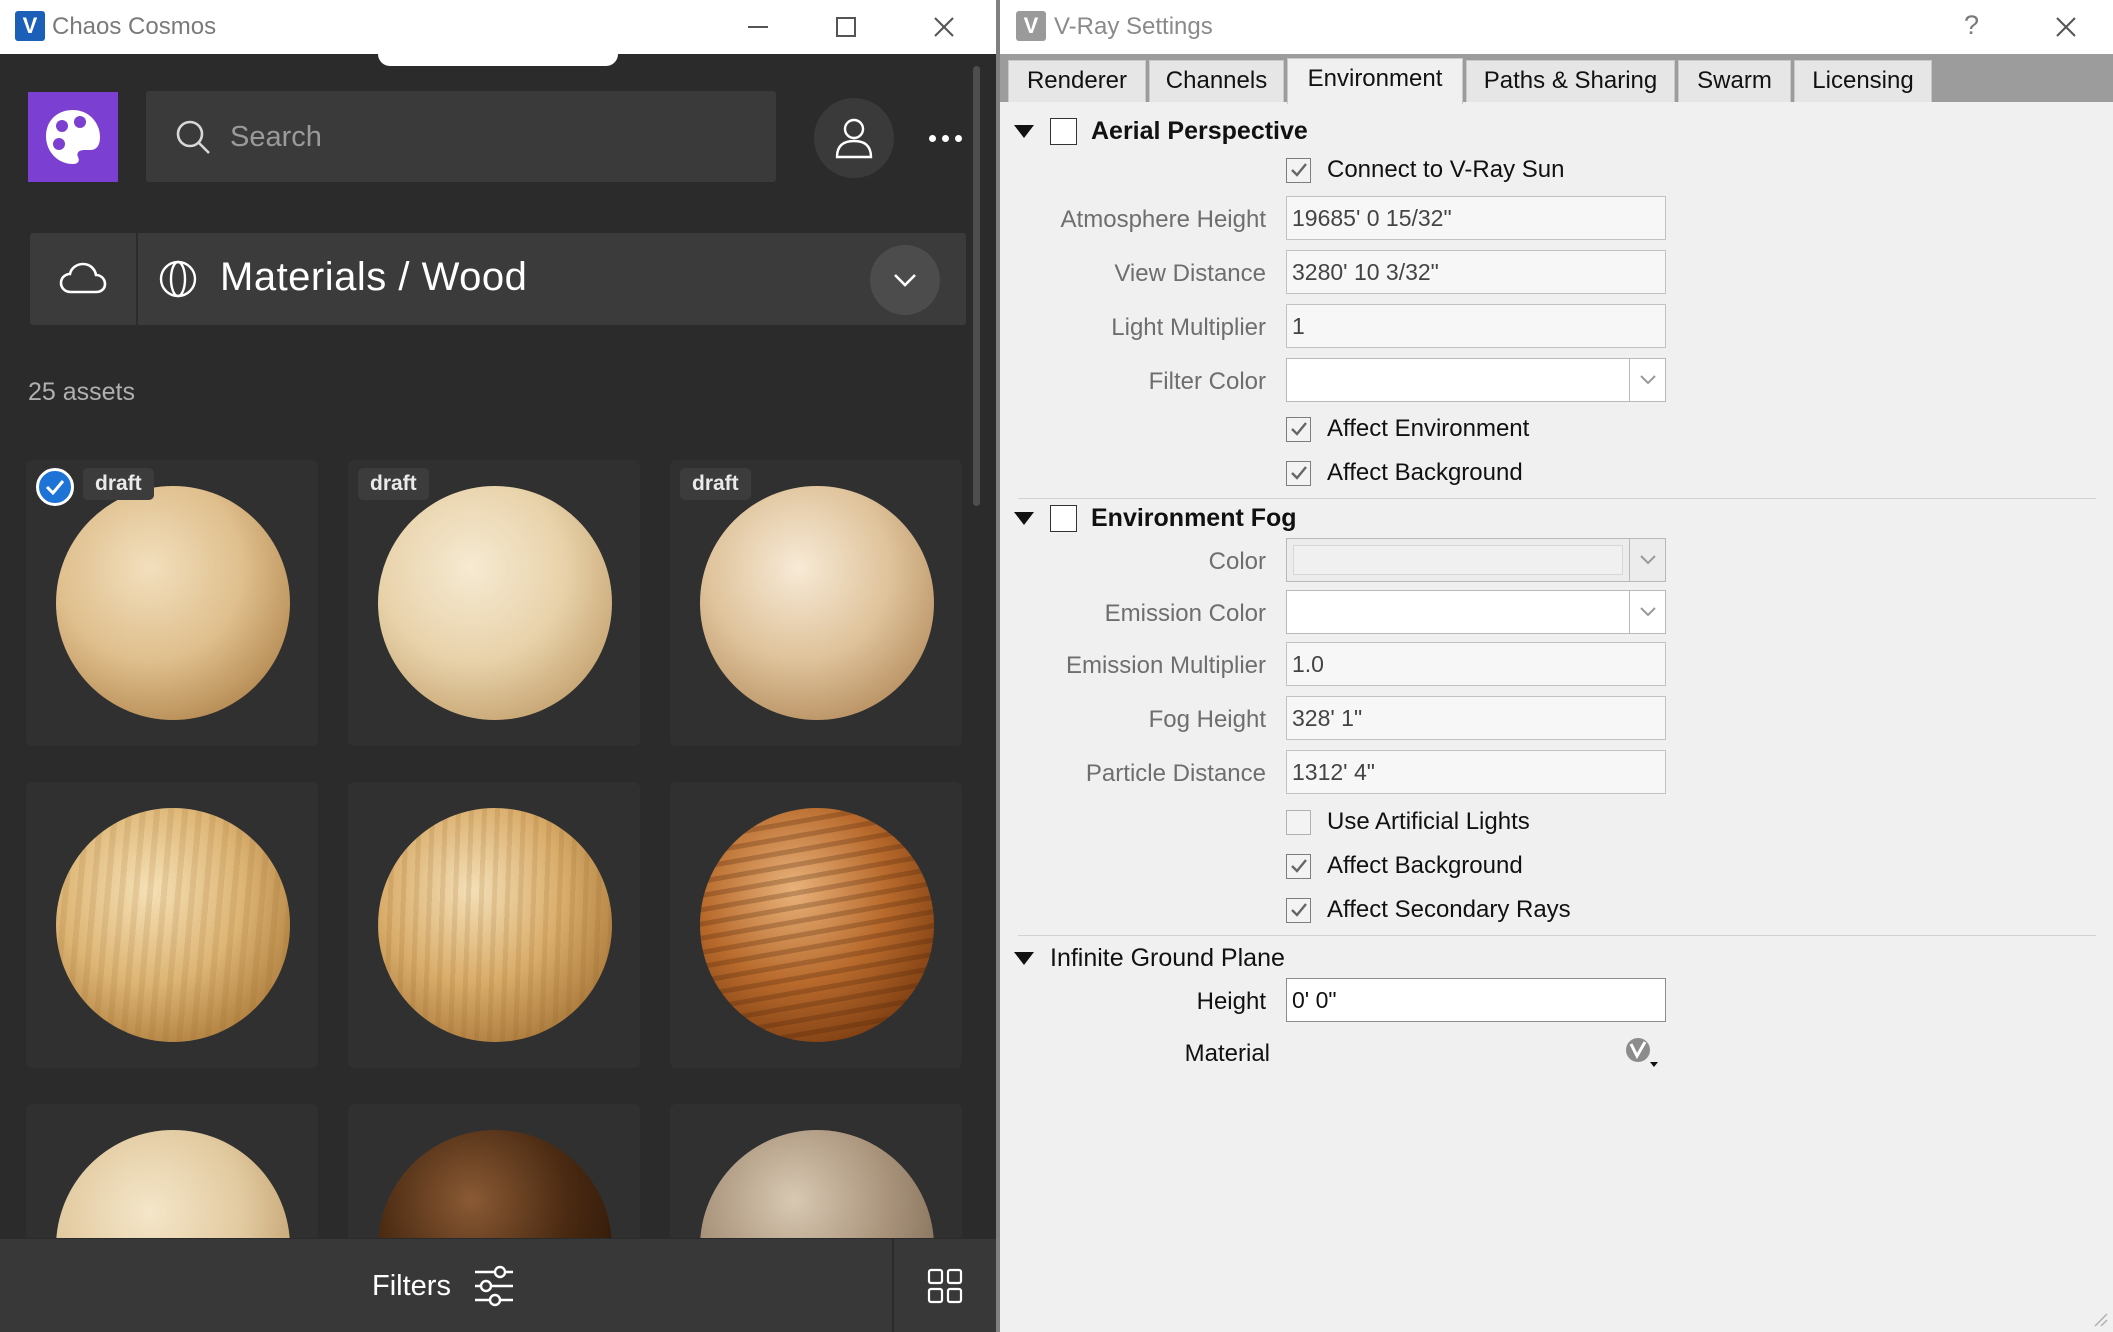  Describe the element at coordinates (1476, 612) in the screenshot. I see `emission-color-picker` at that location.